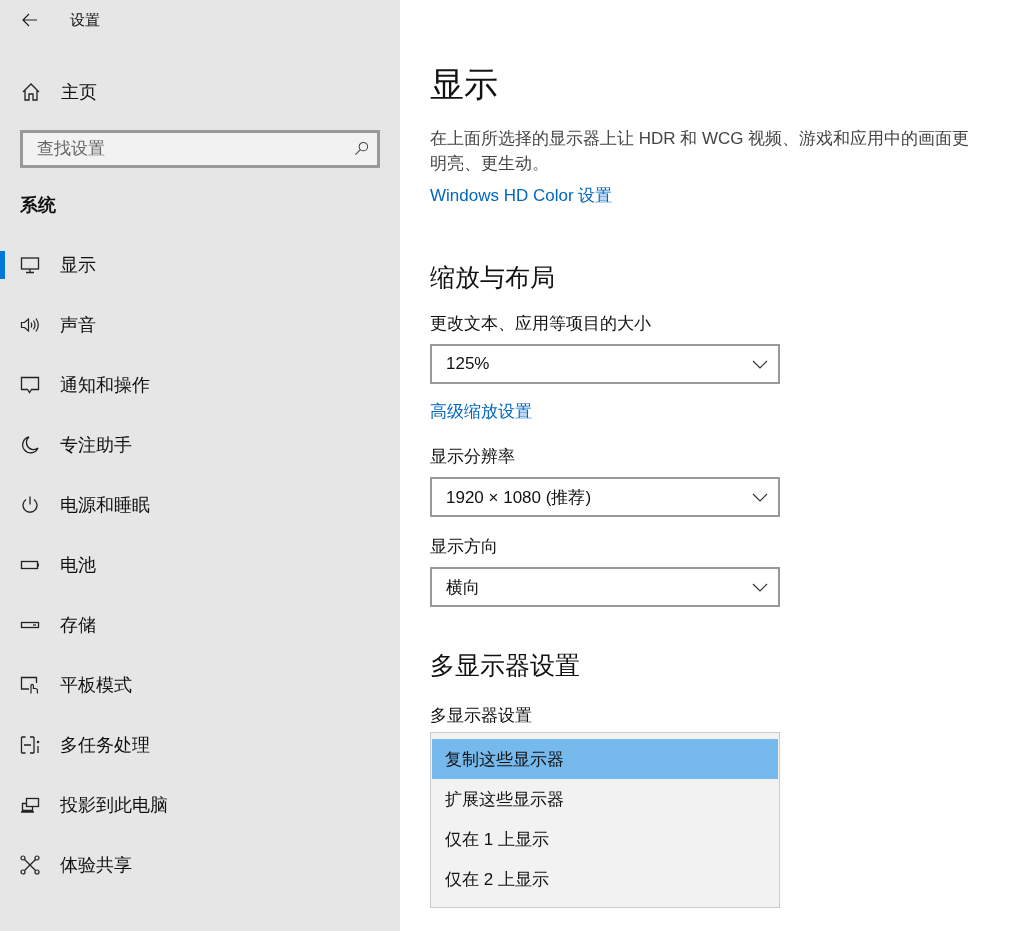 This screenshot has height=931, width=1015. Describe the element at coordinates (464, 84) in the screenshot. I see `page-title: 显示` at that location.